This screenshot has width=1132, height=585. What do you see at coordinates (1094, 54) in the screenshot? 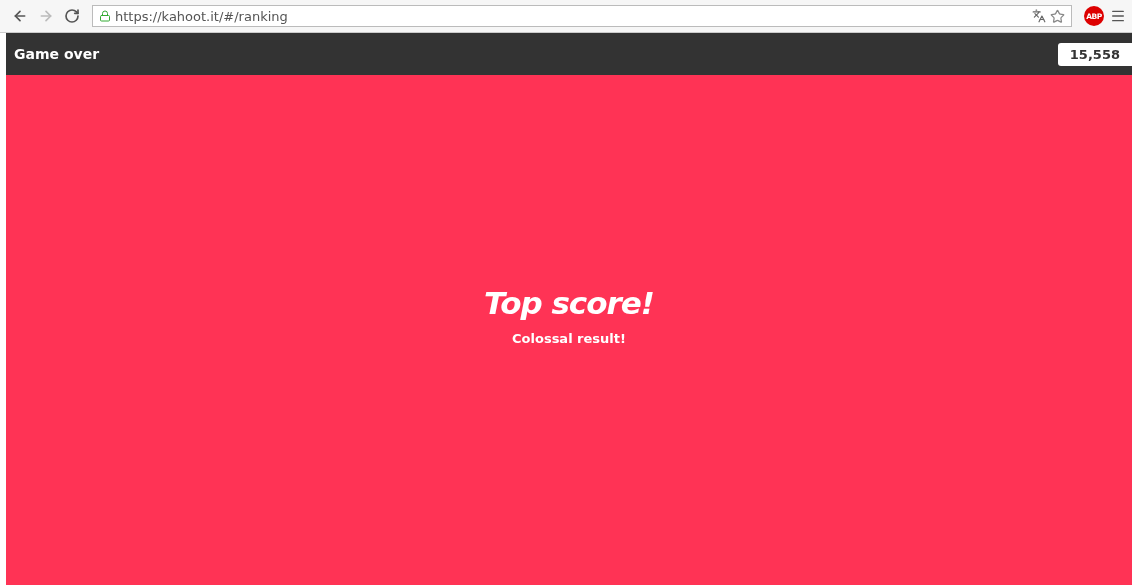
I see `score-badge: 15,558` at bounding box center [1094, 54].